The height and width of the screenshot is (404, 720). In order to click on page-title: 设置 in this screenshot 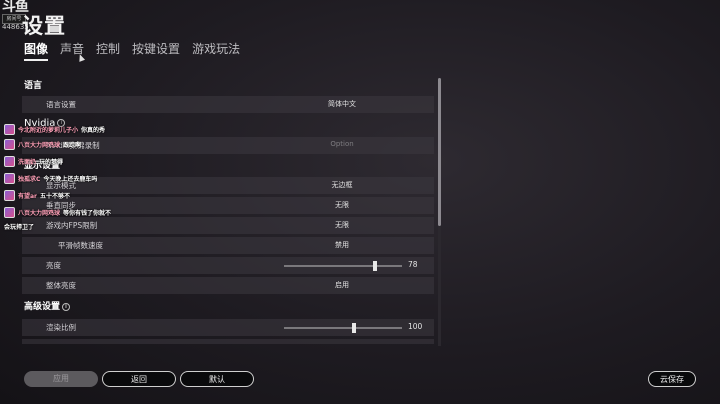, I will do `click(44, 26)`.